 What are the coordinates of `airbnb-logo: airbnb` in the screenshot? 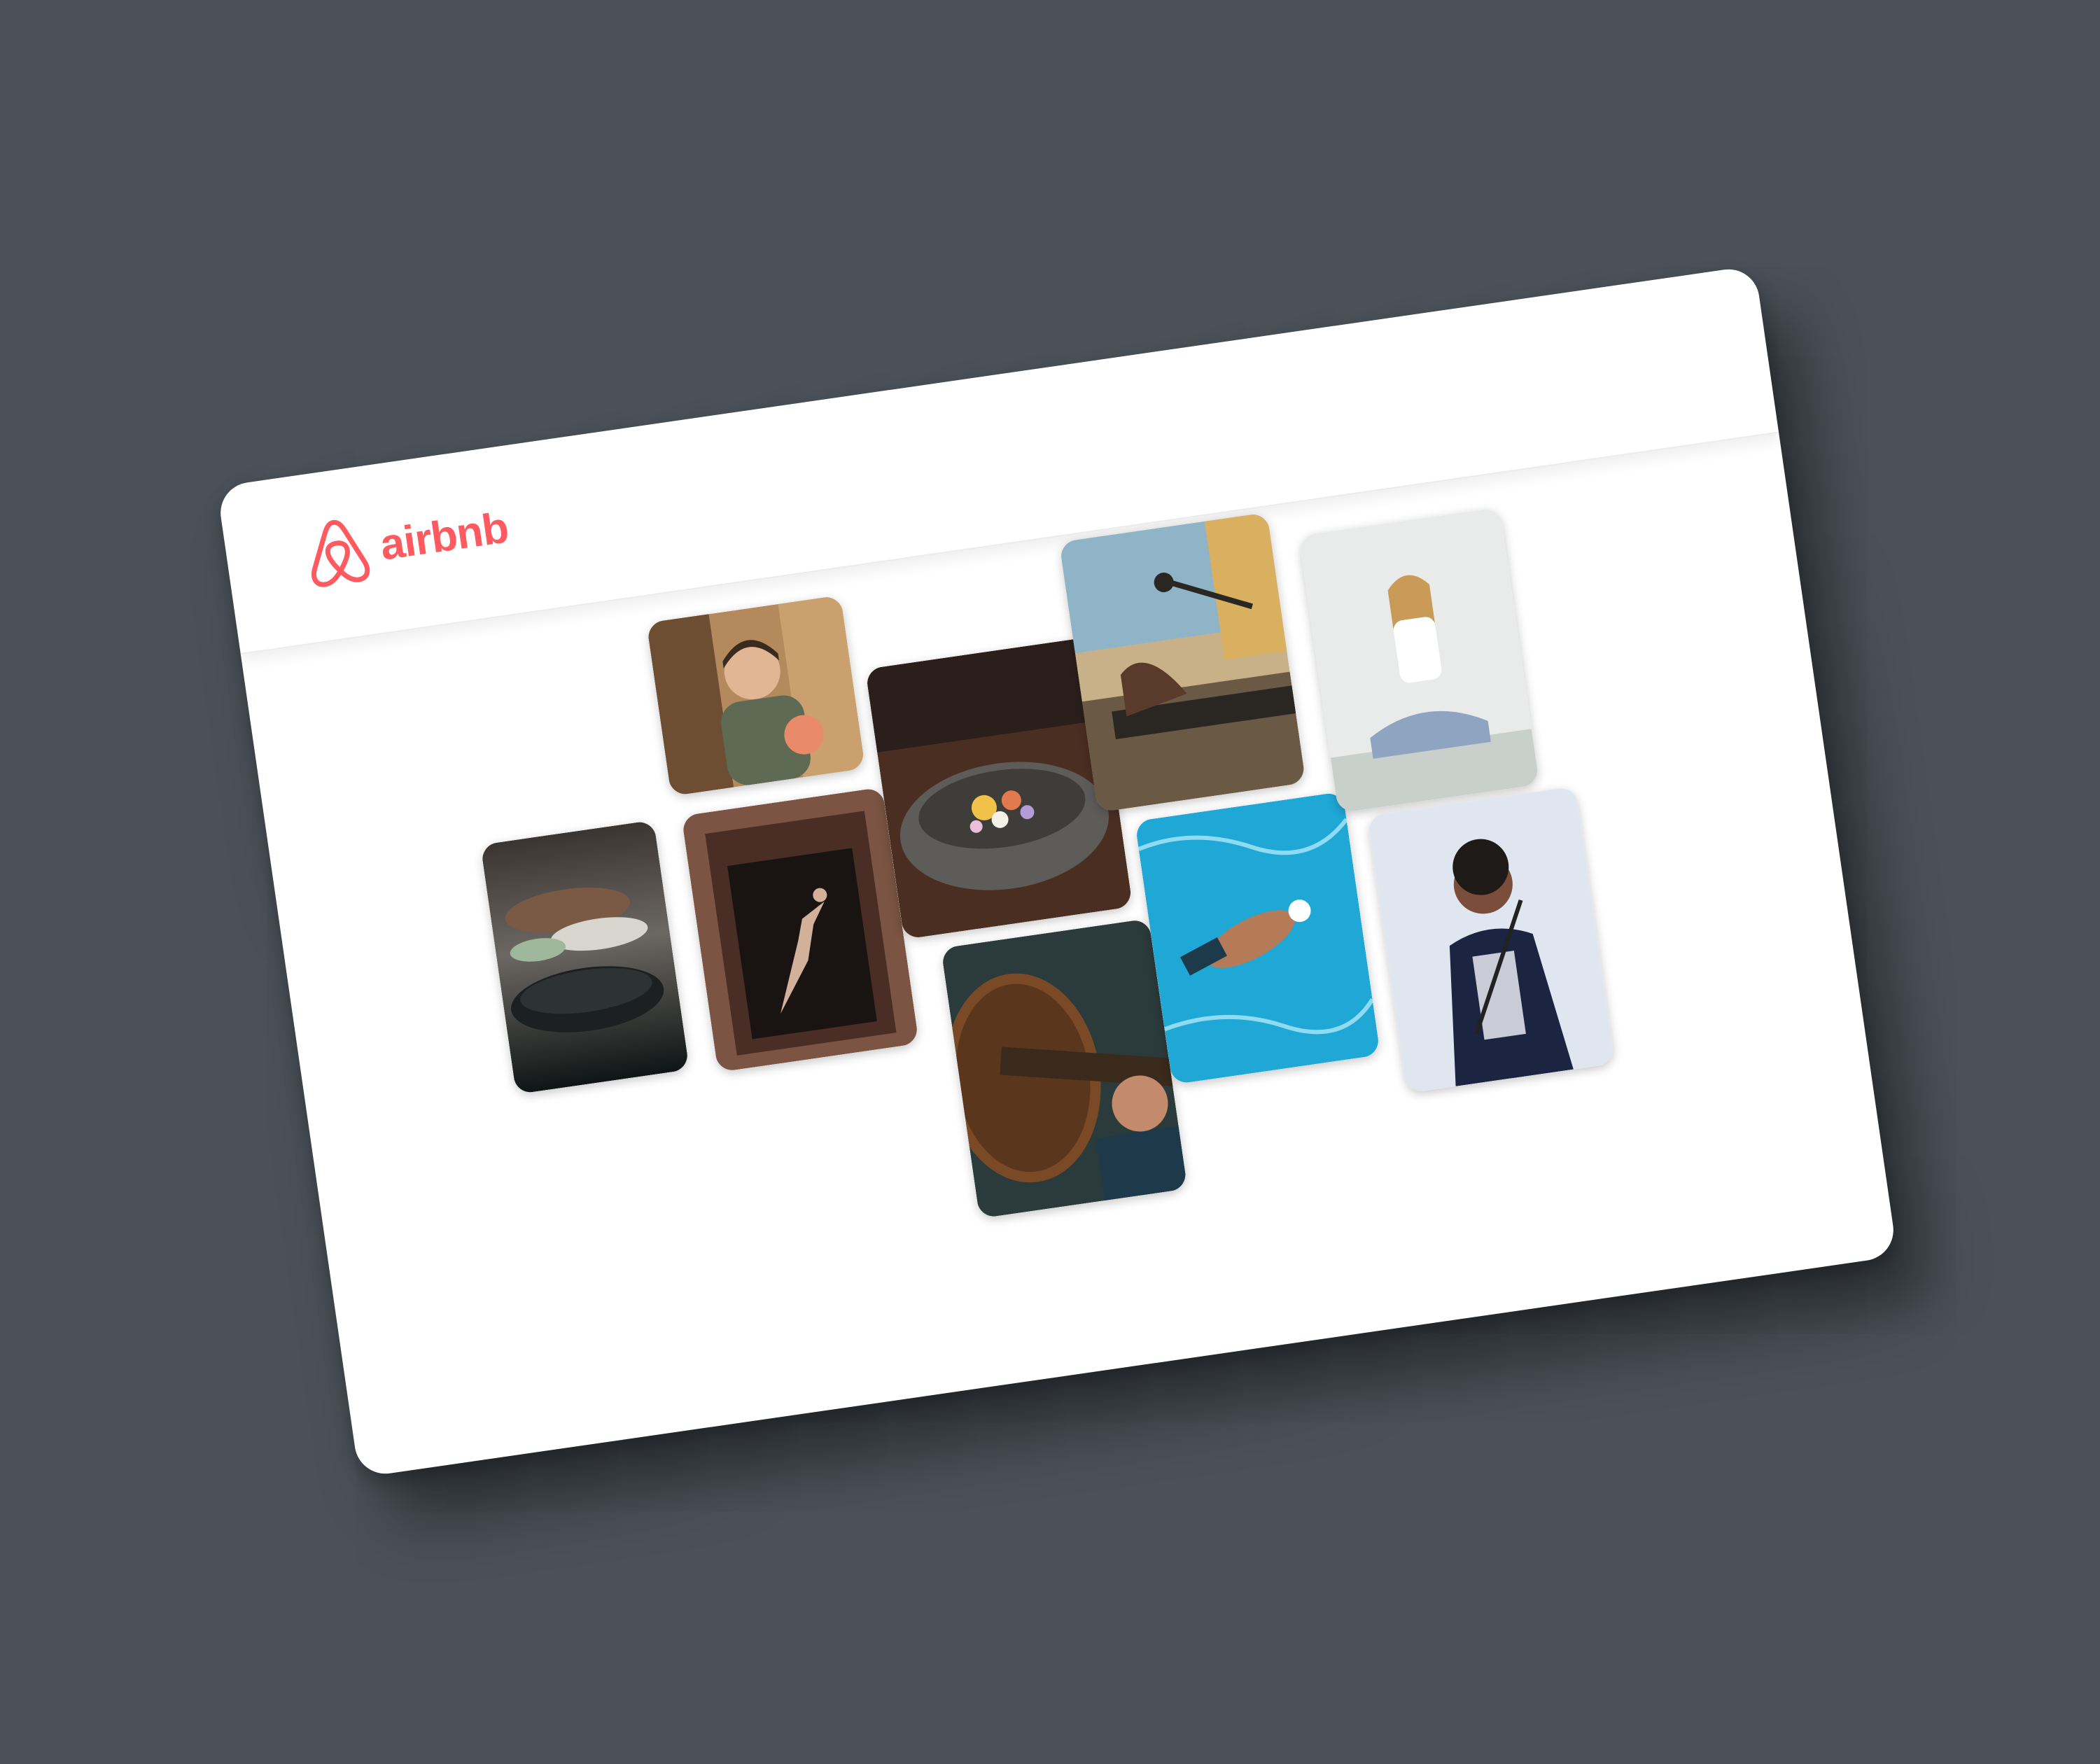 It's located at (406, 541).